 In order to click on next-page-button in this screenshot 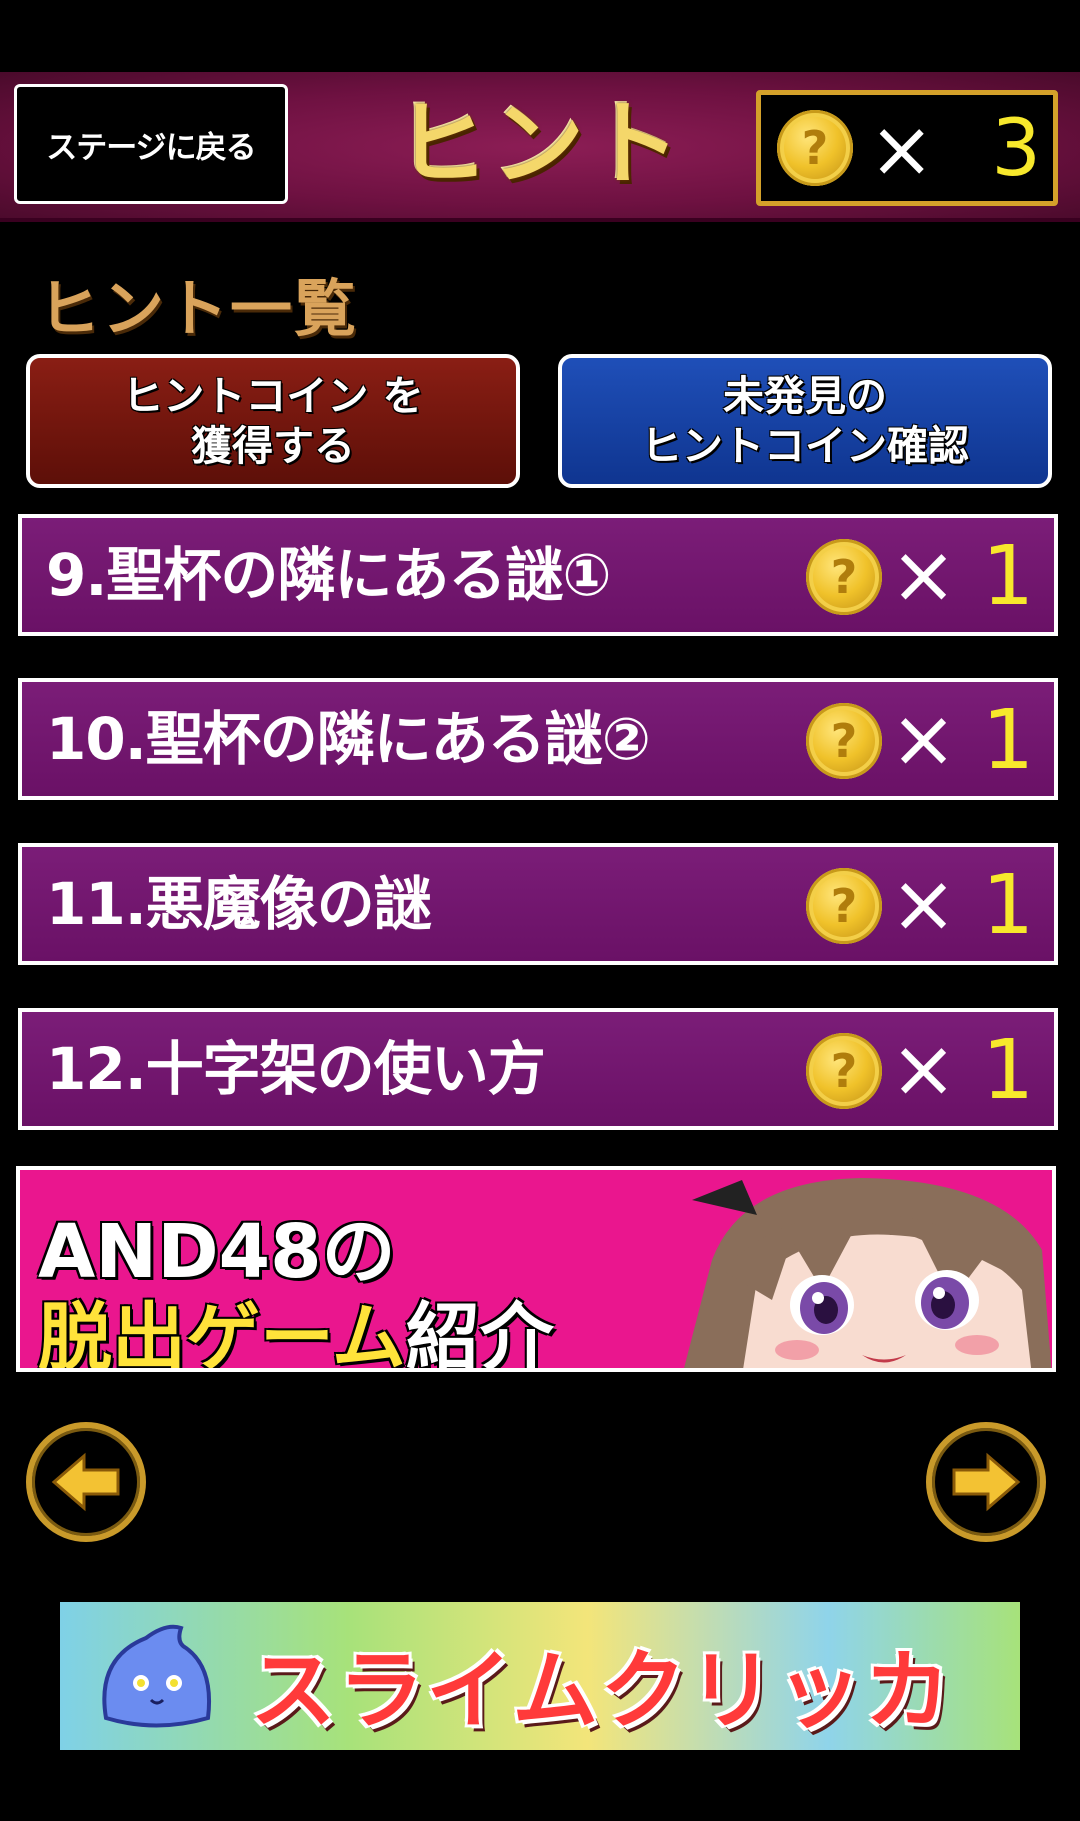, I will do `click(986, 1482)`.